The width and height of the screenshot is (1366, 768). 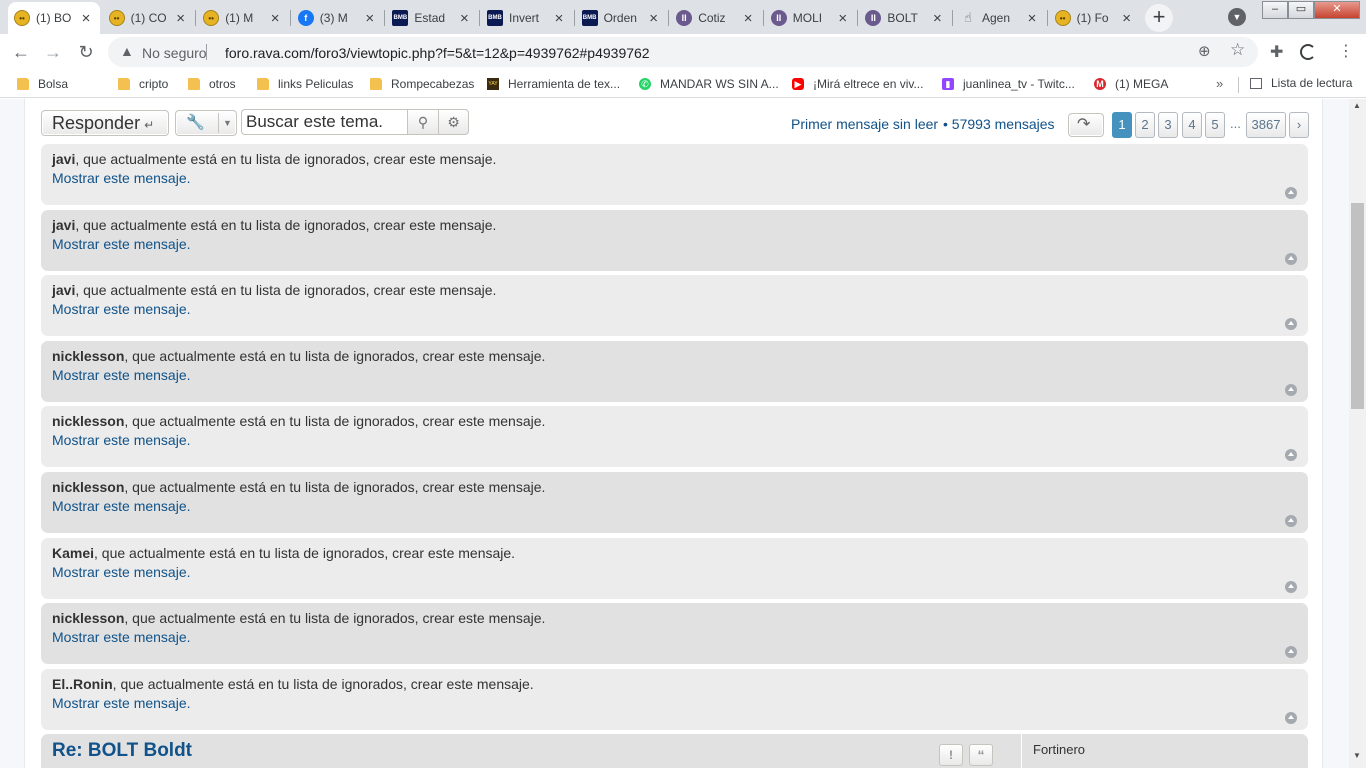 I want to click on browser-tab: II BOLT ×, so click(x=905, y=18).